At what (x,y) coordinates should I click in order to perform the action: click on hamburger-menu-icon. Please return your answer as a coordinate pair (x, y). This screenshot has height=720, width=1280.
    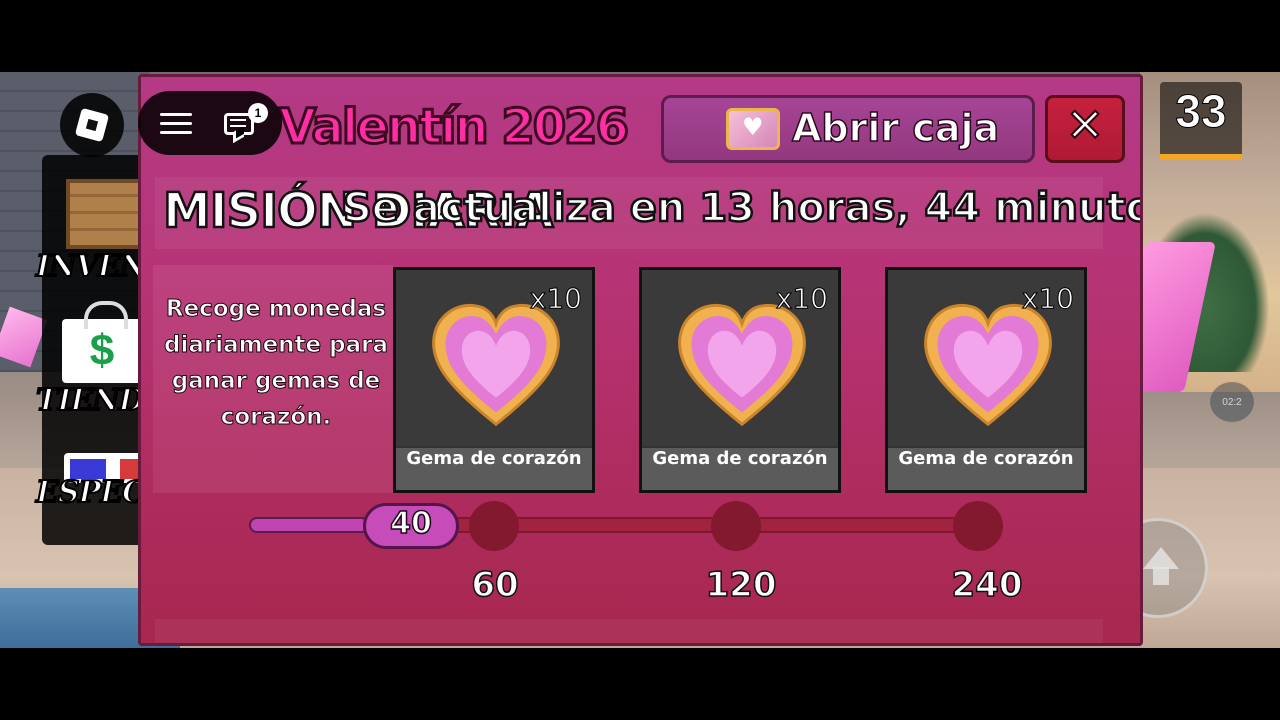
    Looking at the image, I should click on (176, 124).